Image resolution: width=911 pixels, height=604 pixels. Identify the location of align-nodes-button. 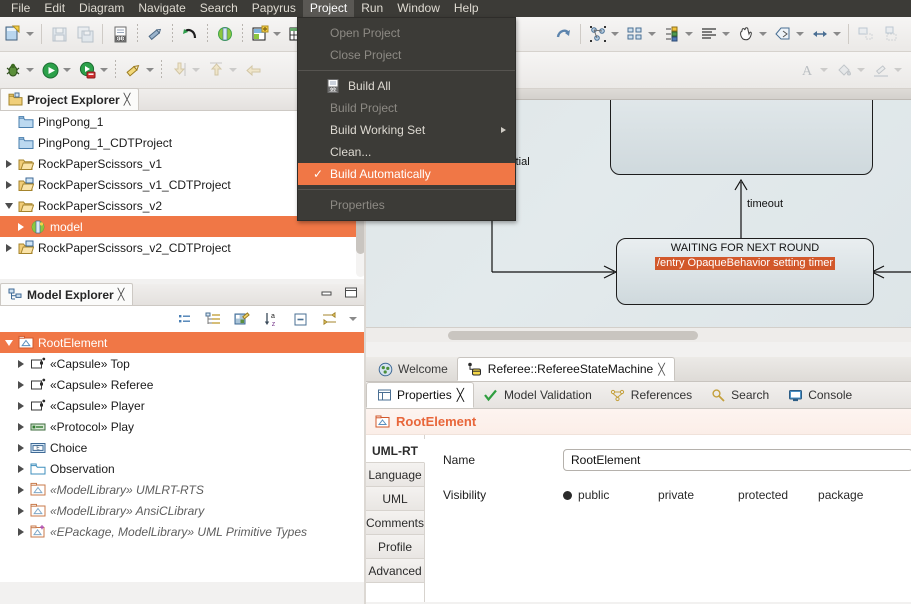
(603, 34).